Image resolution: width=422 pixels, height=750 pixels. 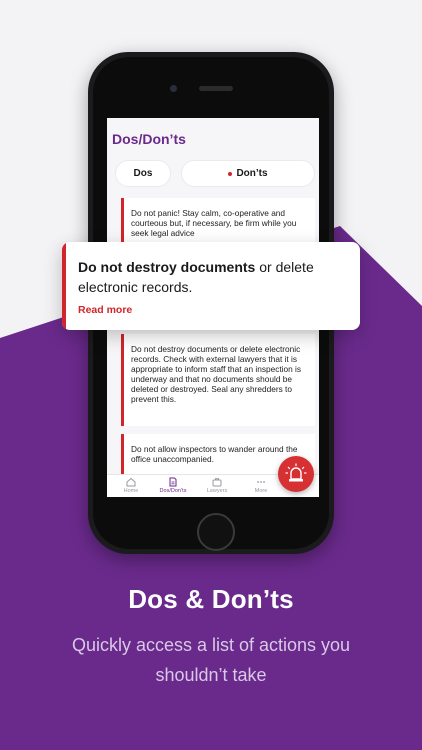 What do you see at coordinates (64, 286) in the screenshot?
I see `card-accent-bar` at bounding box center [64, 286].